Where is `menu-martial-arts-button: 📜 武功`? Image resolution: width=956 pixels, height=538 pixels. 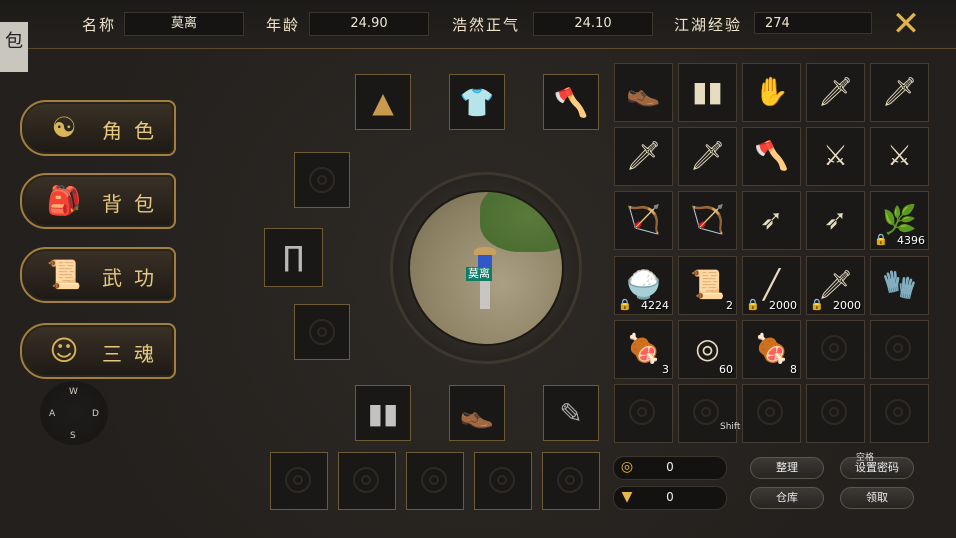
menu-martial-arts-button: 📜 武功 is located at coordinates (98, 275).